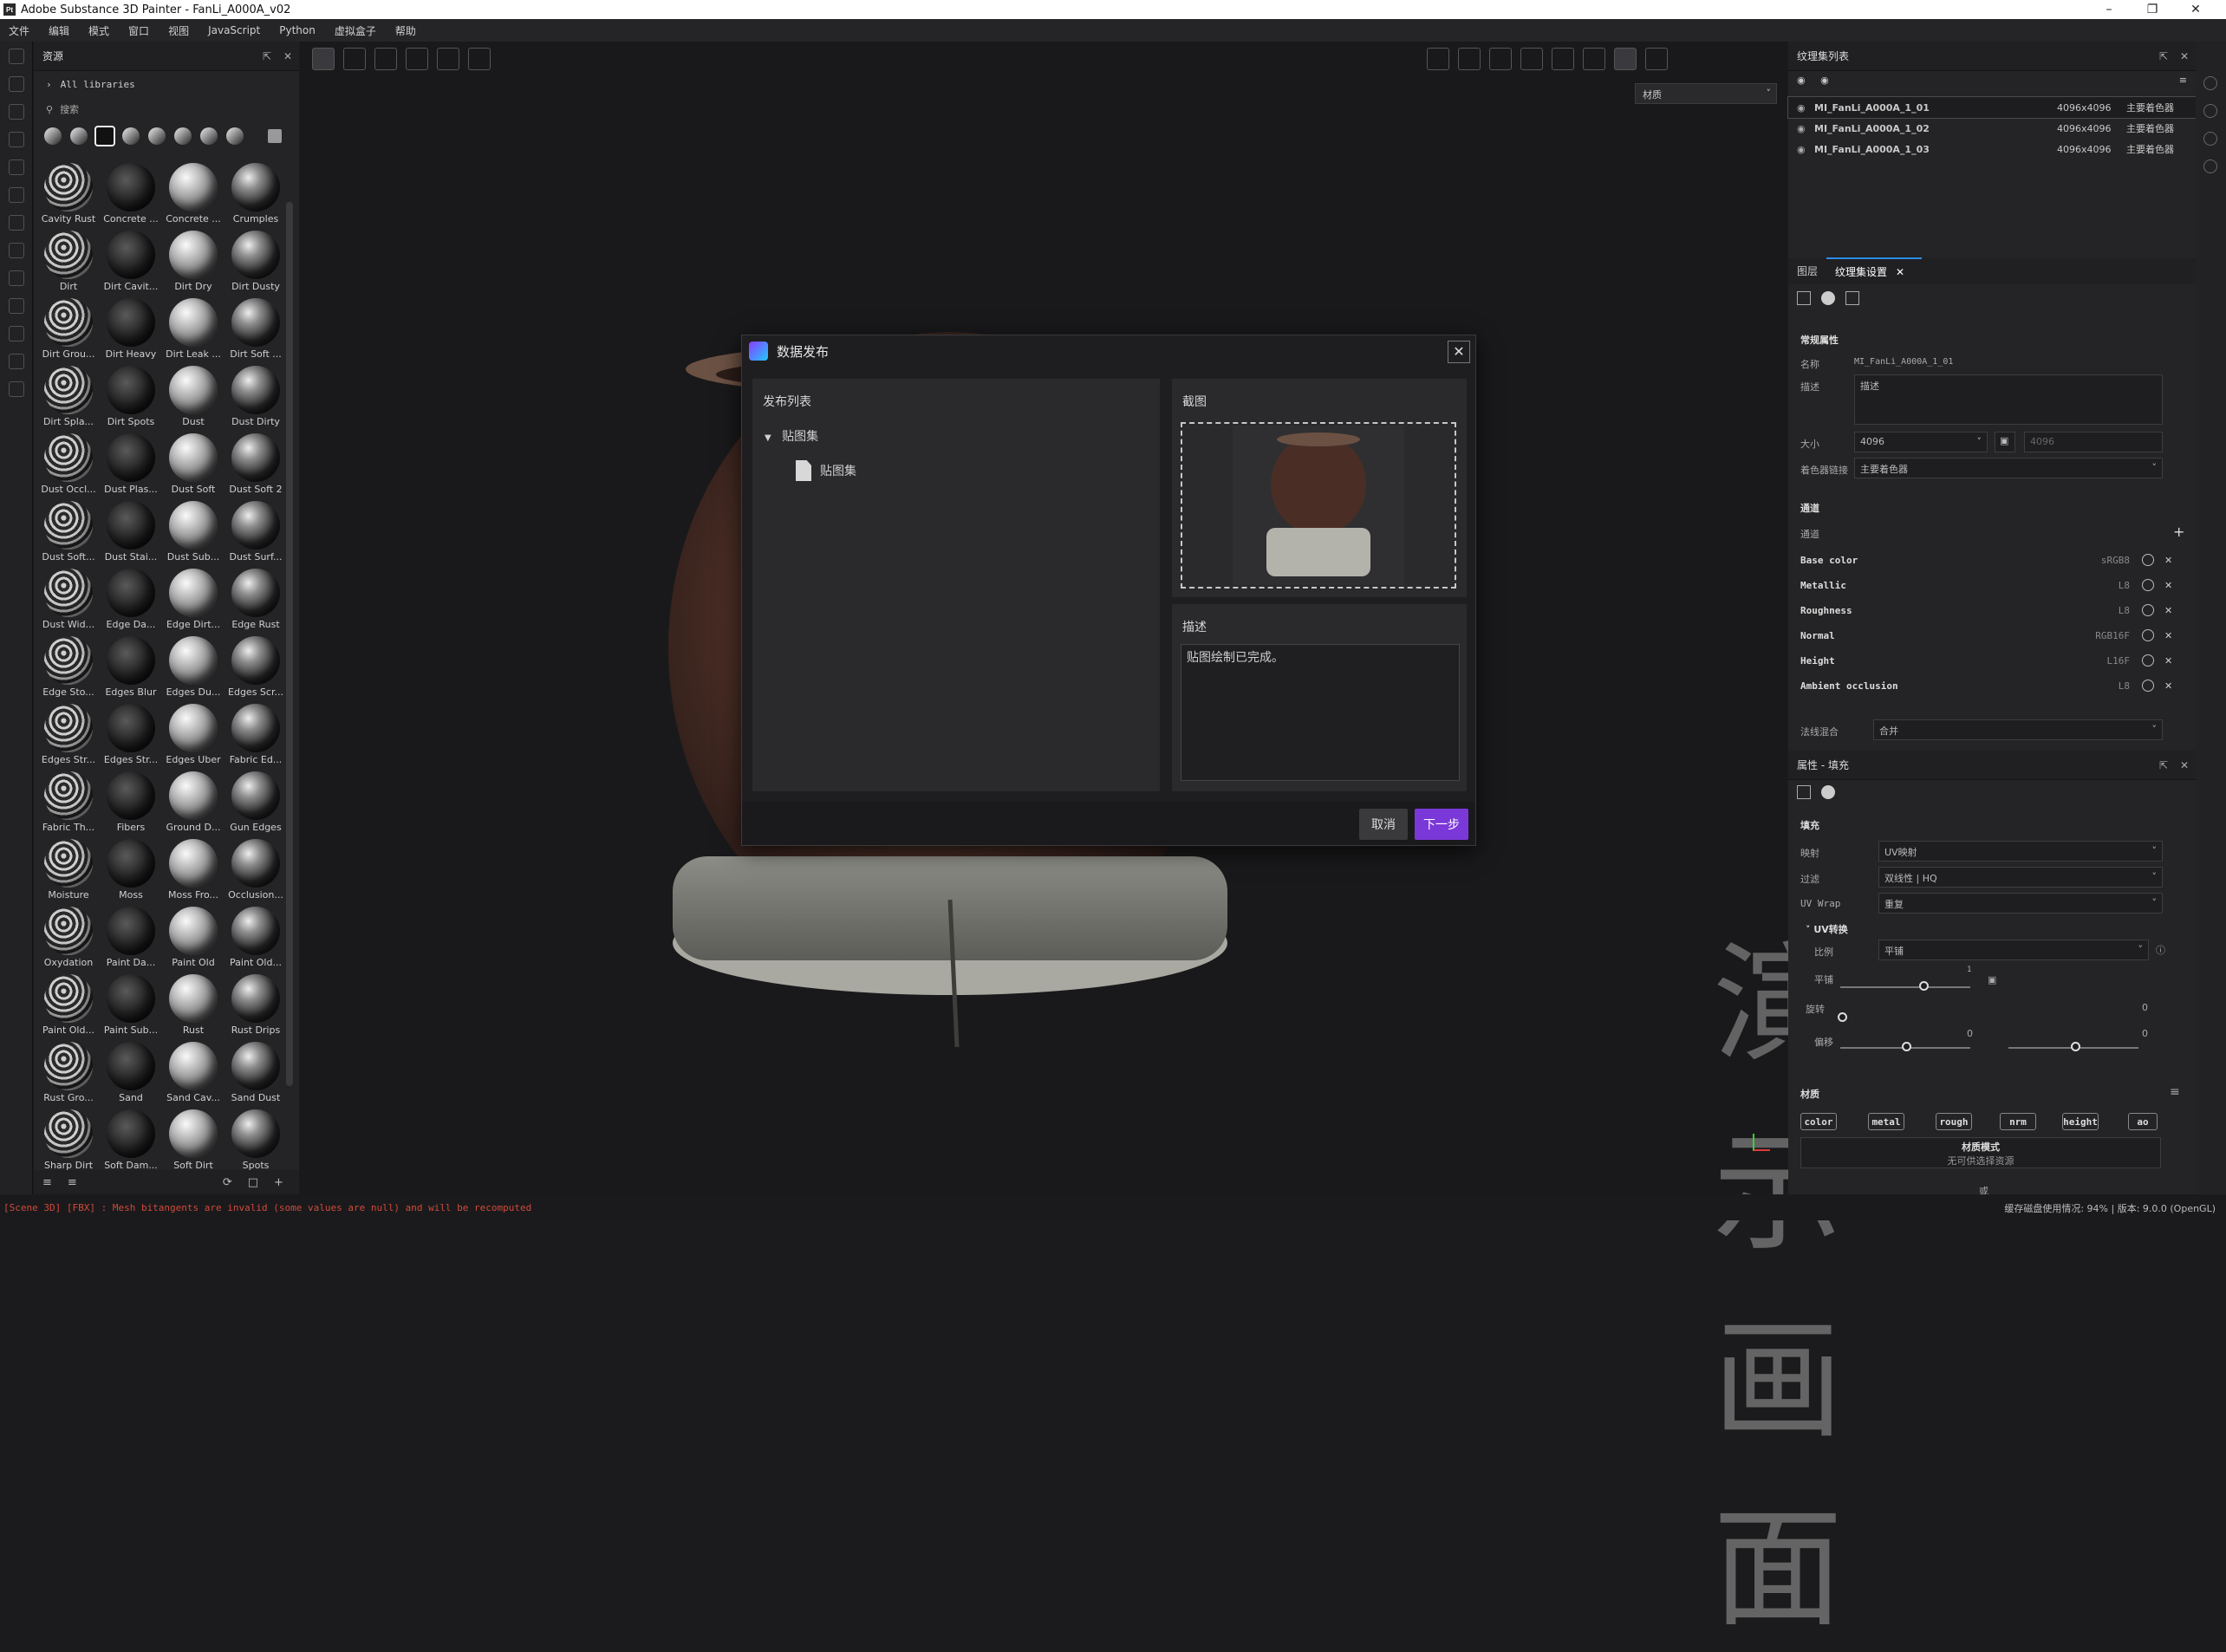  What do you see at coordinates (1886, 1121) in the screenshot?
I see `mat-metal-button: metal` at bounding box center [1886, 1121].